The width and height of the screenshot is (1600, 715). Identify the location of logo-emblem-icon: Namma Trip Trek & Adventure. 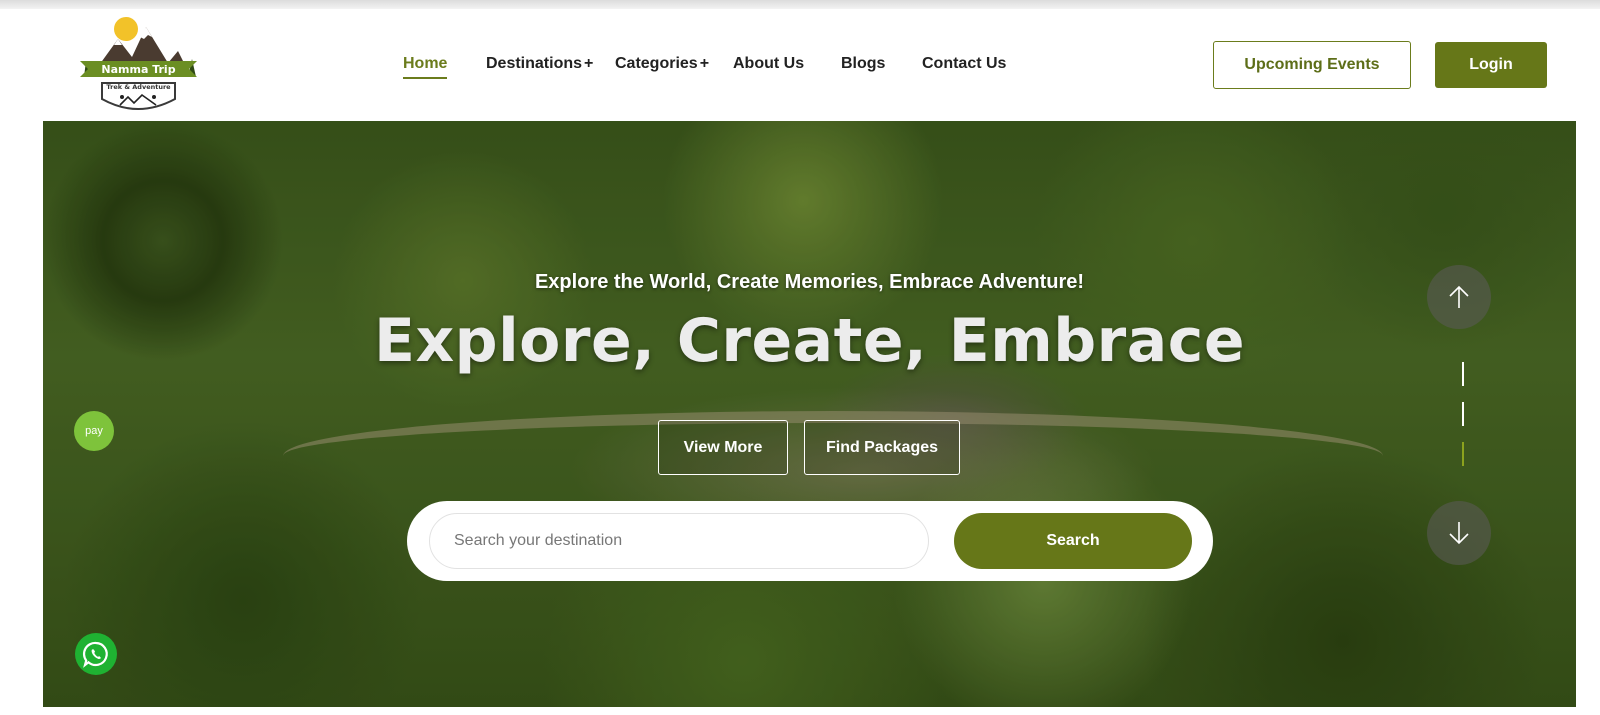
(138, 63).